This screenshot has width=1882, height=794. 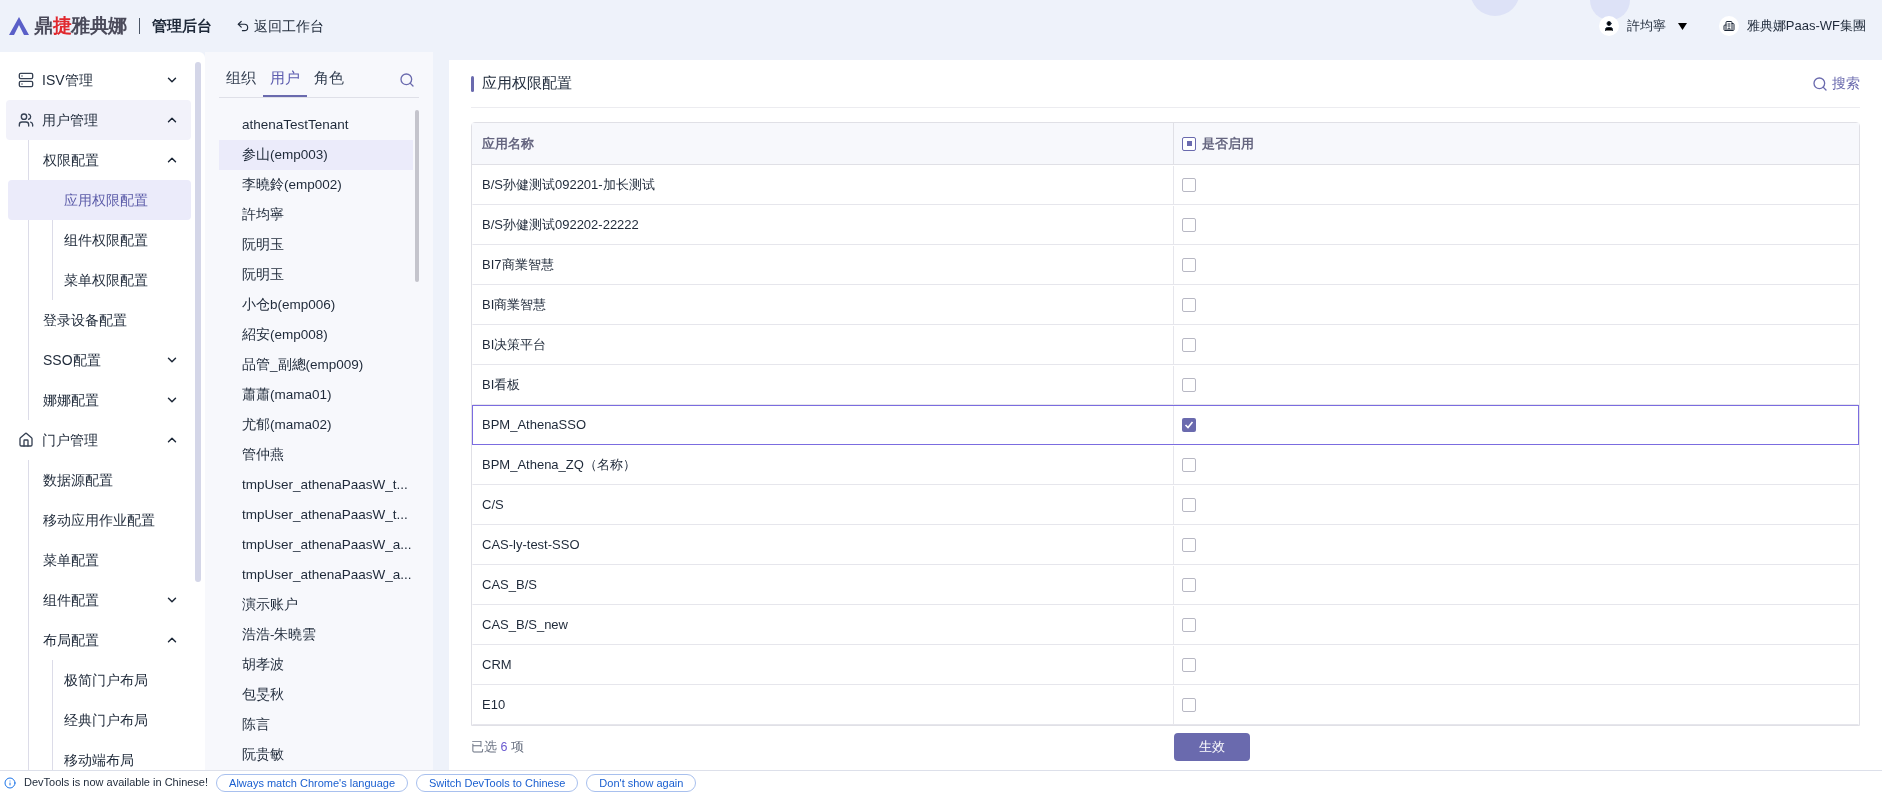 I want to click on table-row: B/S孙健测试092202-22222, so click(x=1165, y=225).